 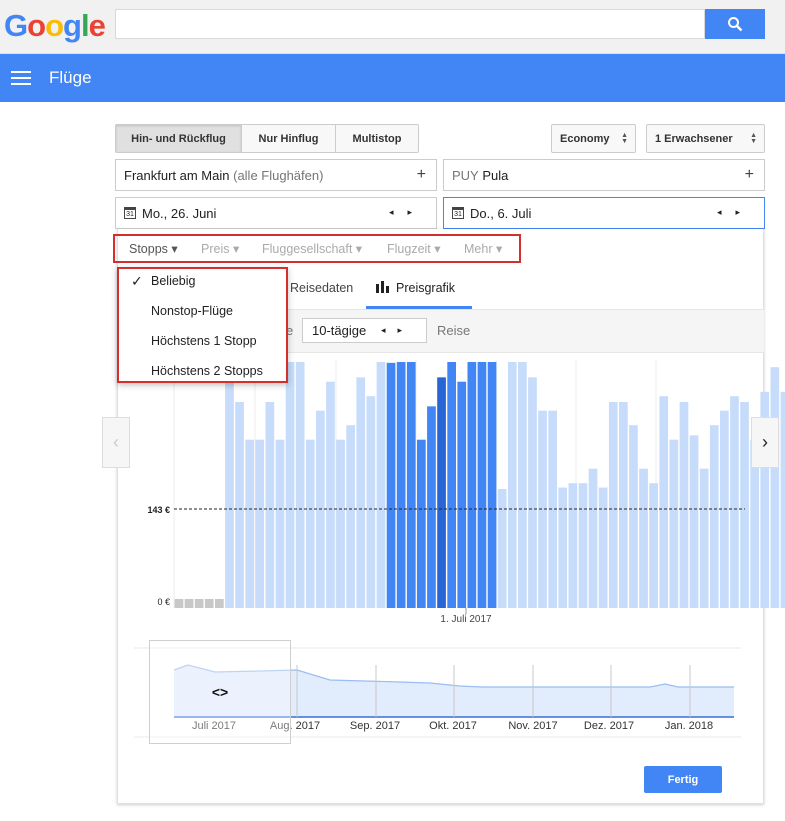 I want to click on trip-type-selector: Hin- und Rückflug Nur Hinflug Multistop, so click(x=267, y=138).